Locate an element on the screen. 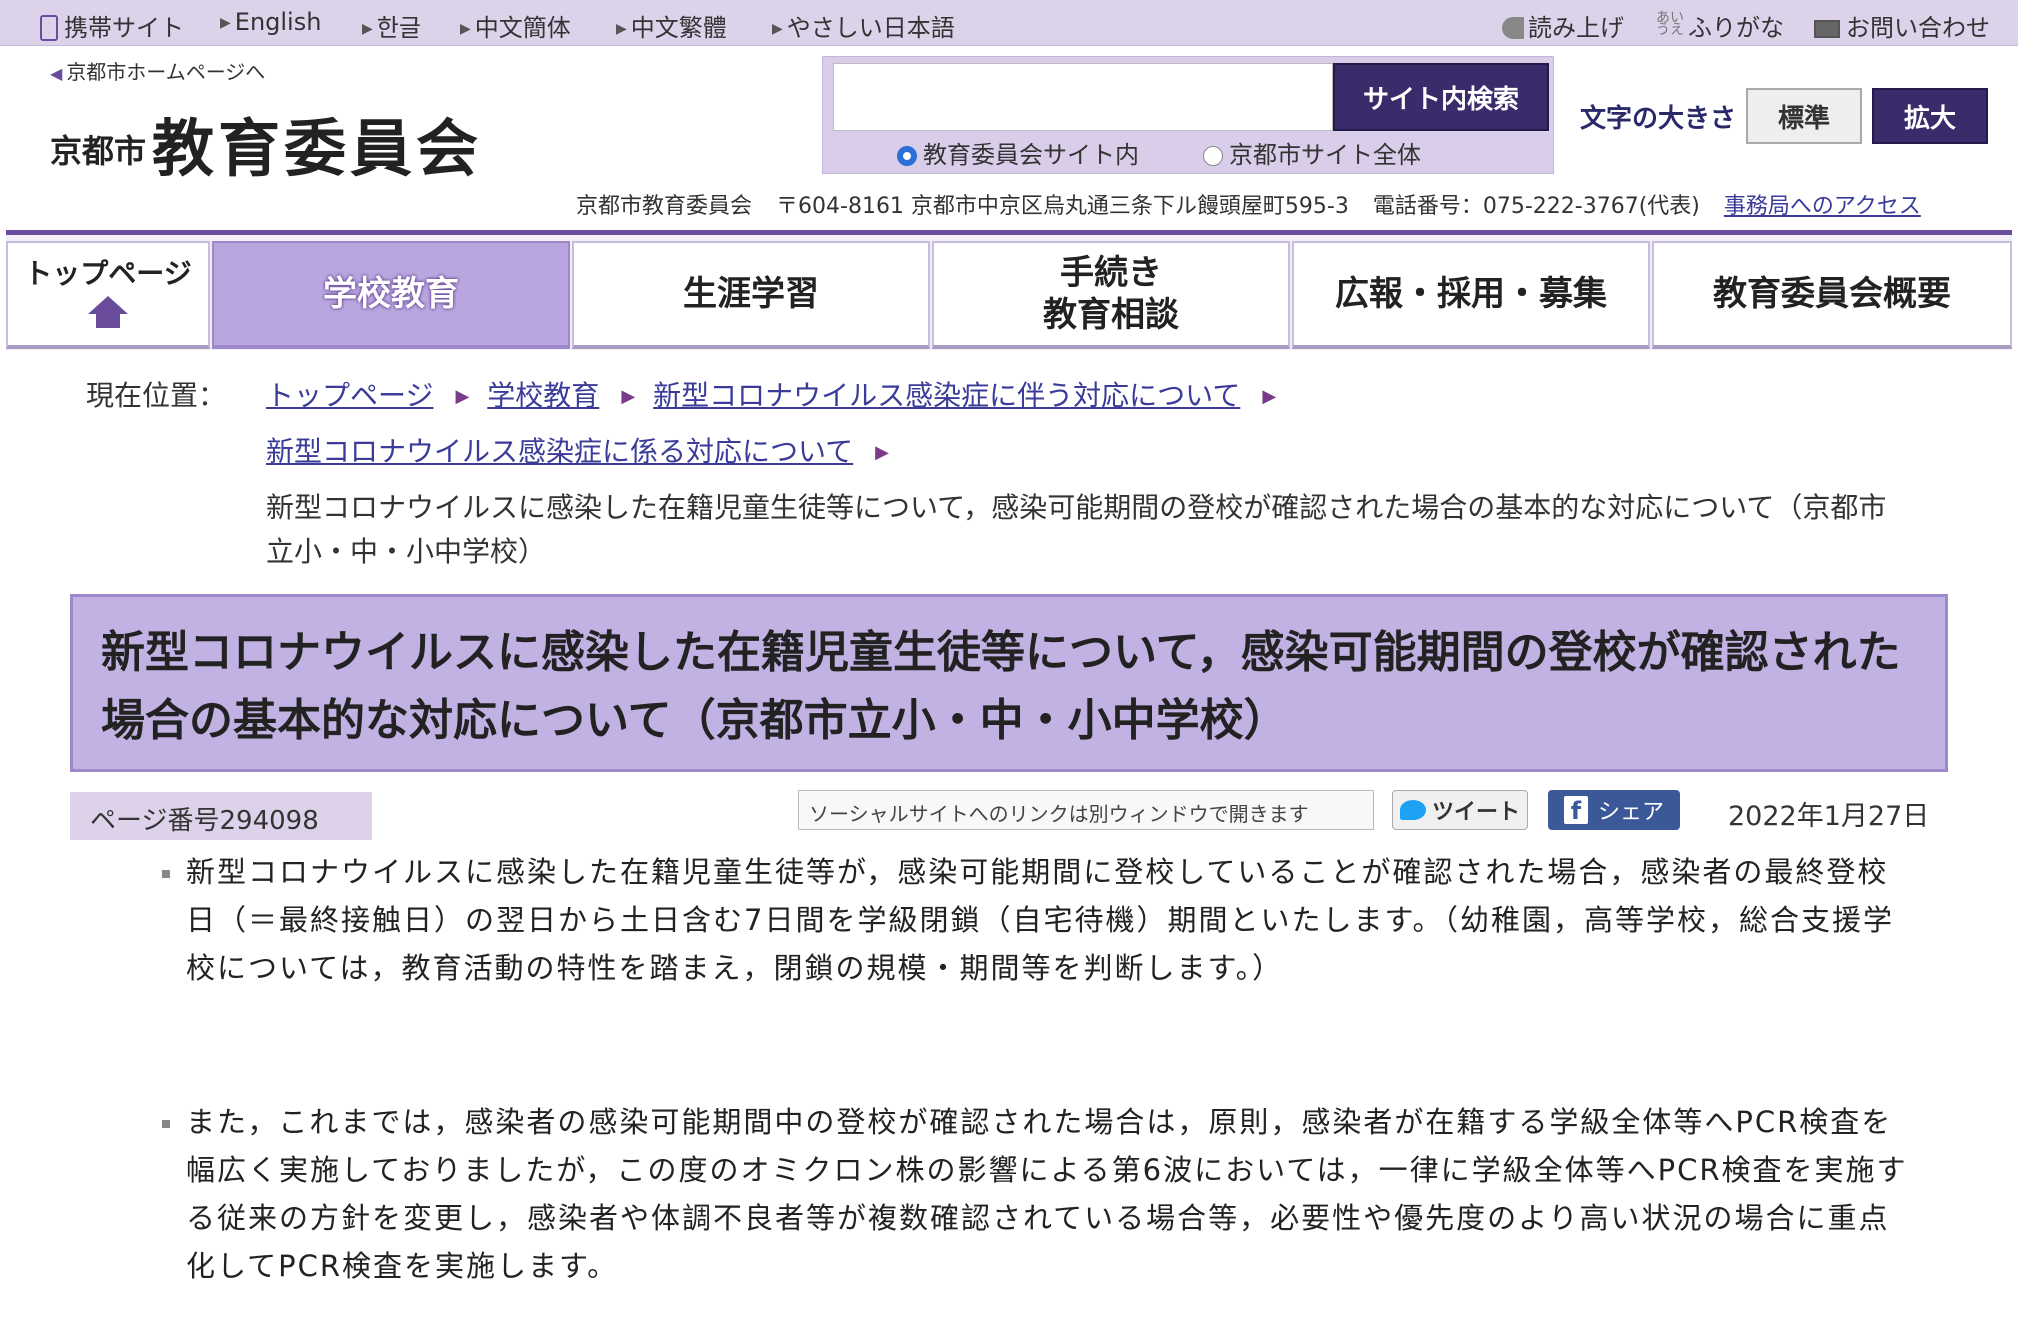 The image size is (2018, 1340). tweet-button: ツイート is located at coordinates (1460, 810).